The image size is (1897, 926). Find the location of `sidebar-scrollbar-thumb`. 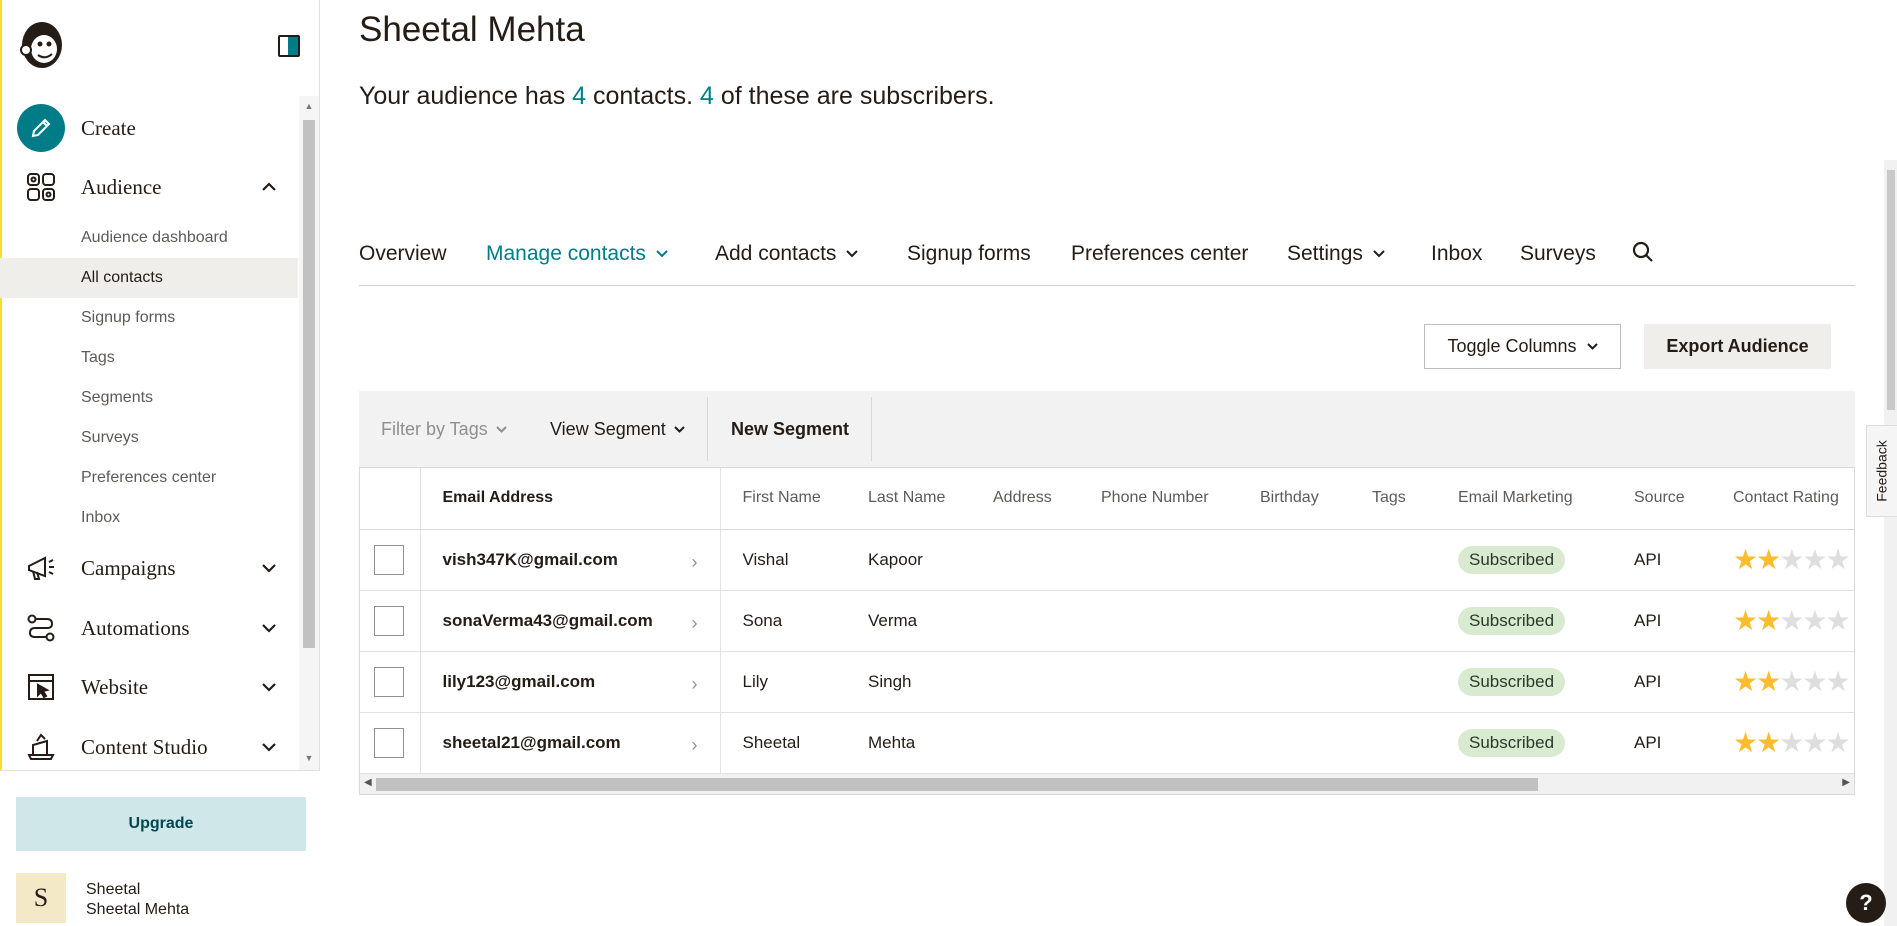

sidebar-scrollbar-thumb is located at coordinates (309, 384).